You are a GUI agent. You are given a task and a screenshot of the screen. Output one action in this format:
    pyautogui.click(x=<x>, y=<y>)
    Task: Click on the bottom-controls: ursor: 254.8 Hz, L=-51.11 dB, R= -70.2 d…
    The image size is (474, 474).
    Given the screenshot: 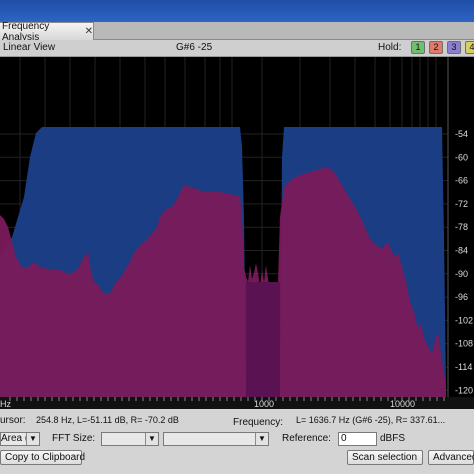 What is the action you would take?
    pyautogui.click(x=237, y=441)
    